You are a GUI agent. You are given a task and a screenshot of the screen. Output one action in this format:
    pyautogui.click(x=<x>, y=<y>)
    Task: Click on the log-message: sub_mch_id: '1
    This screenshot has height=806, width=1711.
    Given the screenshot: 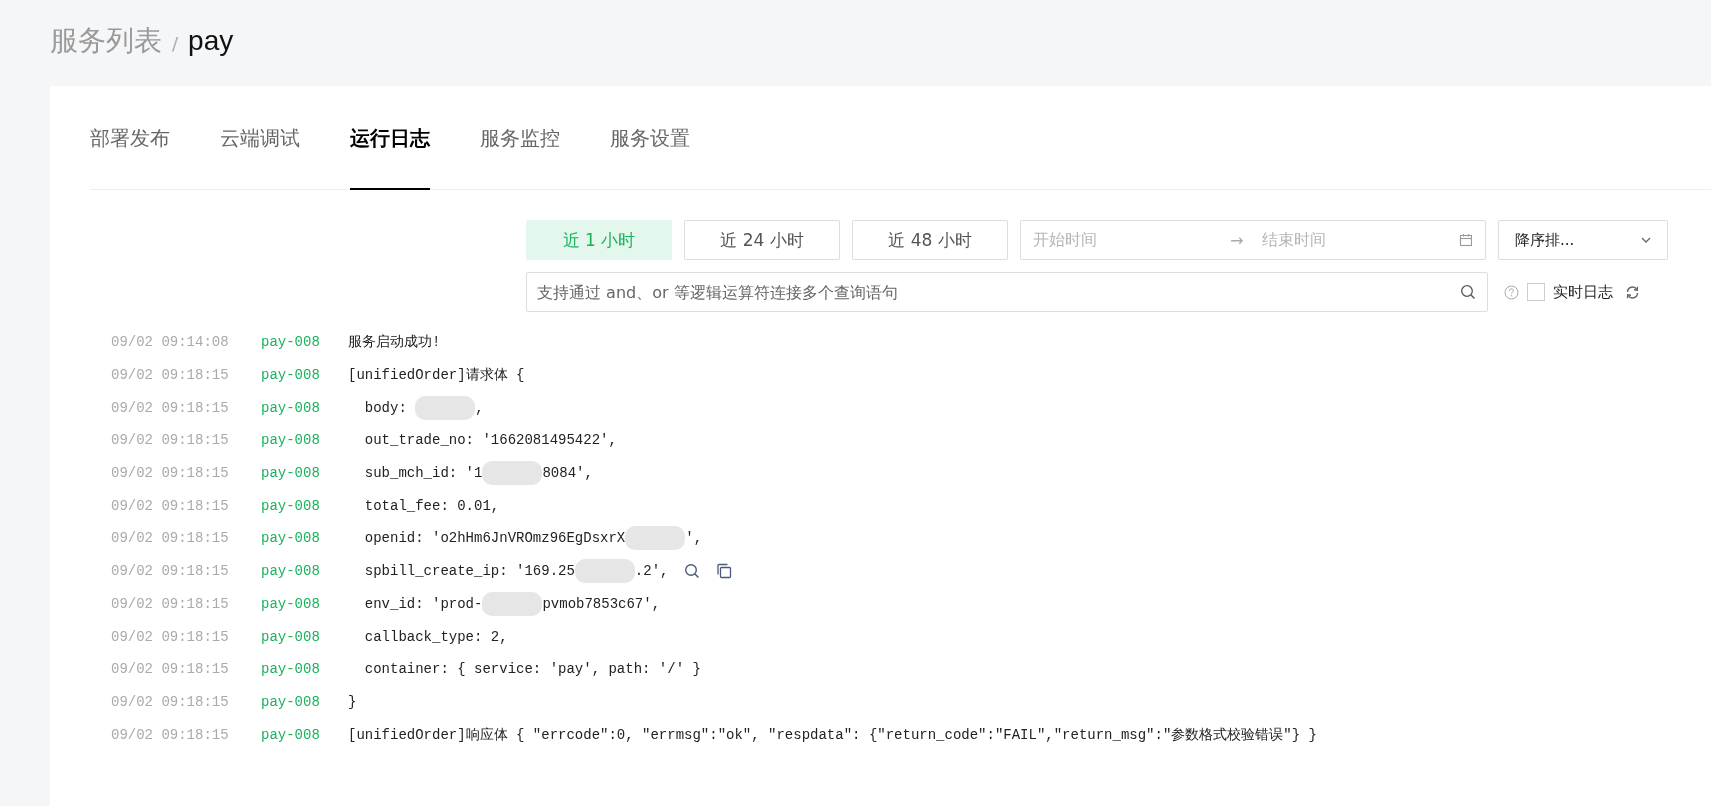 What is the action you would take?
    pyautogui.click(x=423, y=473)
    